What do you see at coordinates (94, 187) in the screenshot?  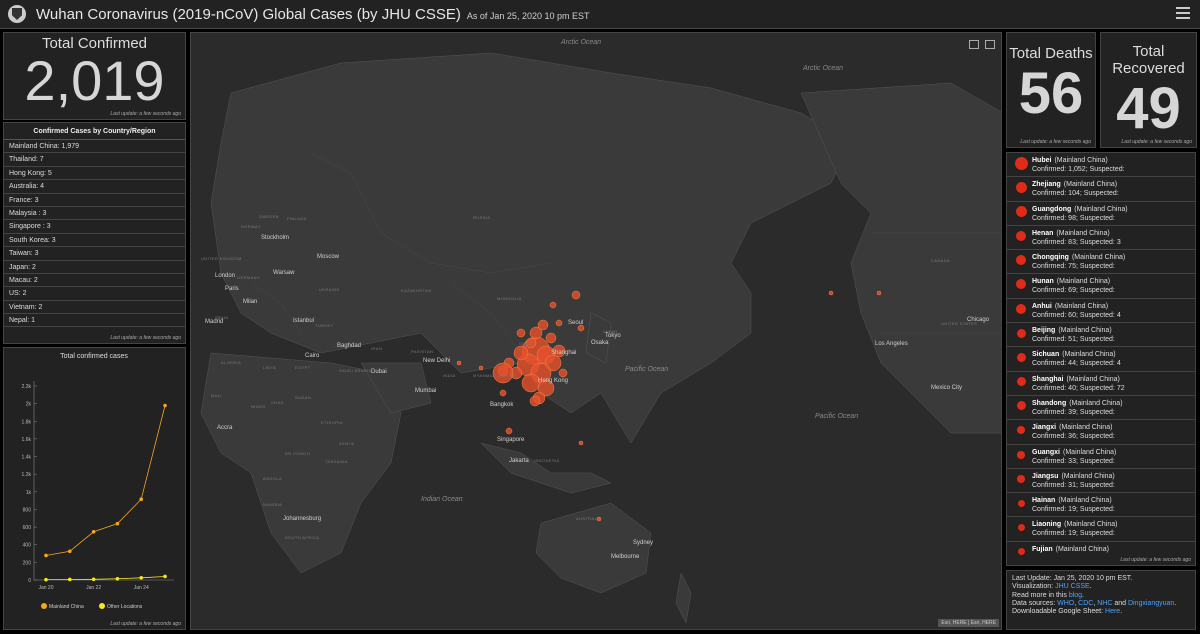 I see `country-row: Australia: 4` at bounding box center [94, 187].